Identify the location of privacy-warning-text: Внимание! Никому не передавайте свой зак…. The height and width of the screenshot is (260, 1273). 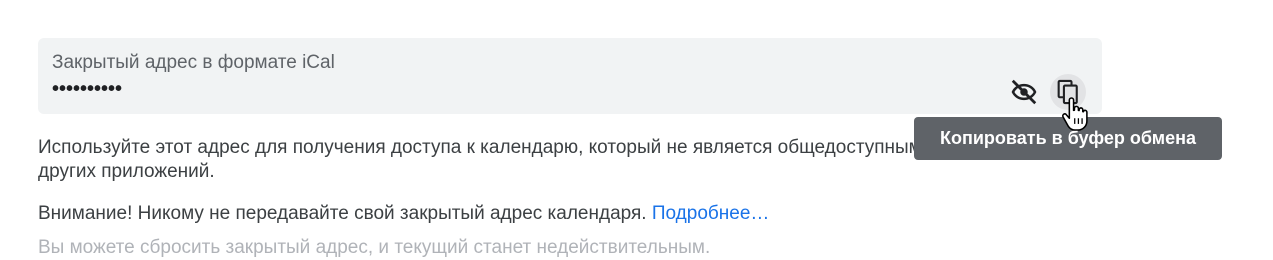
(342, 213).